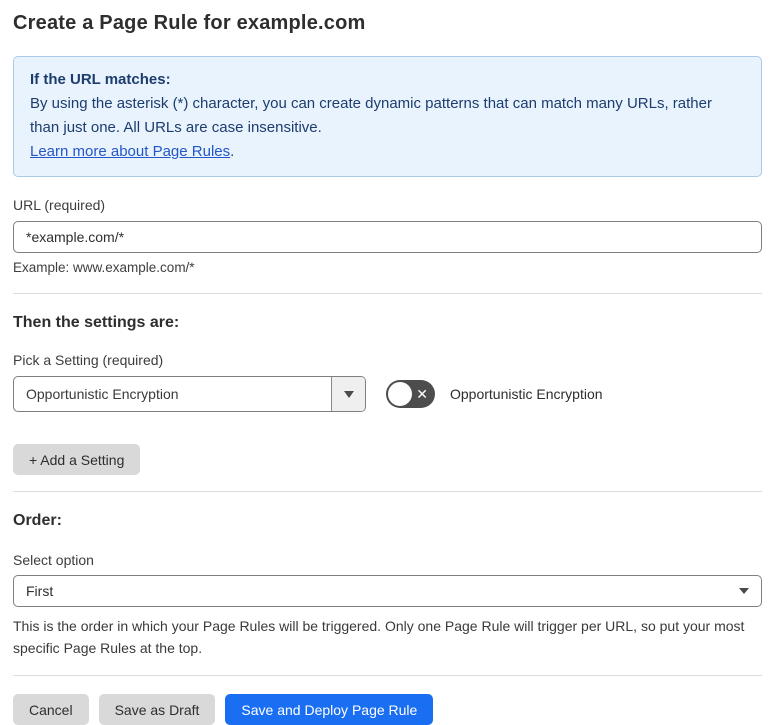 The image size is (775, 725). What do you see at coordinates (104, 267) in the screenshot?
I see `url-example-helper: Example: www.example.com/*` at bounding box center [104, 267].